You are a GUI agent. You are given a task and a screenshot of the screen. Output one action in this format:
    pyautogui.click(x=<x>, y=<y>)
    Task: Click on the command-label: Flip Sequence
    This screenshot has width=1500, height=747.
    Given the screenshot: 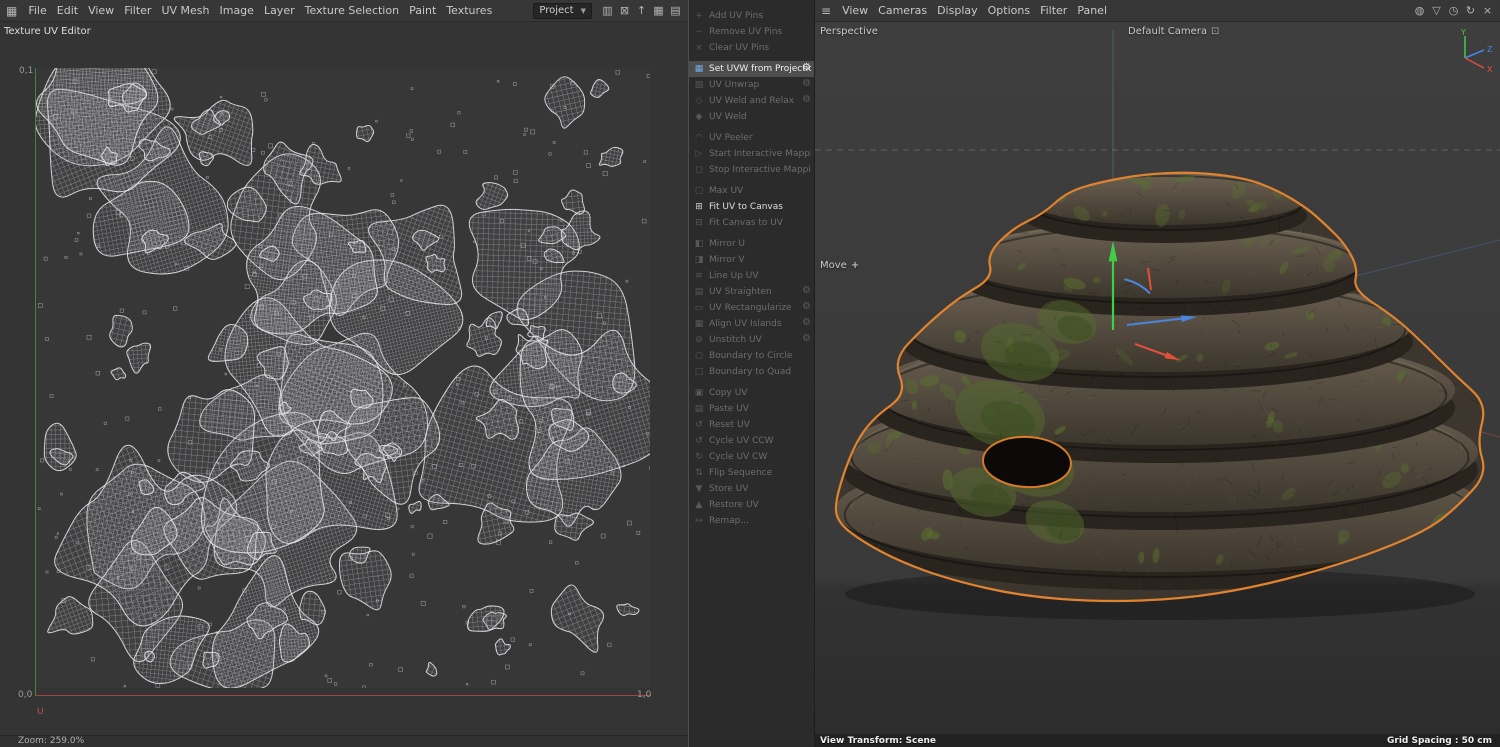 What is the action you would take?
    pyautogui.click(x=741, y=473)
    